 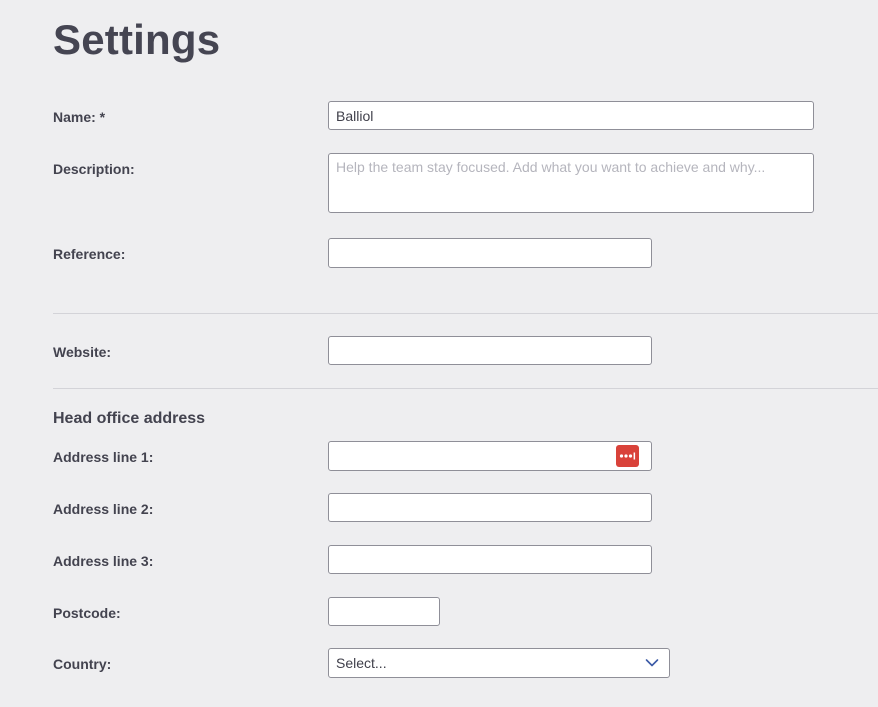 What do you see at coordinates (490, 253) in the screenshot?
I see `reference-input` at bounding box center [490, 253].